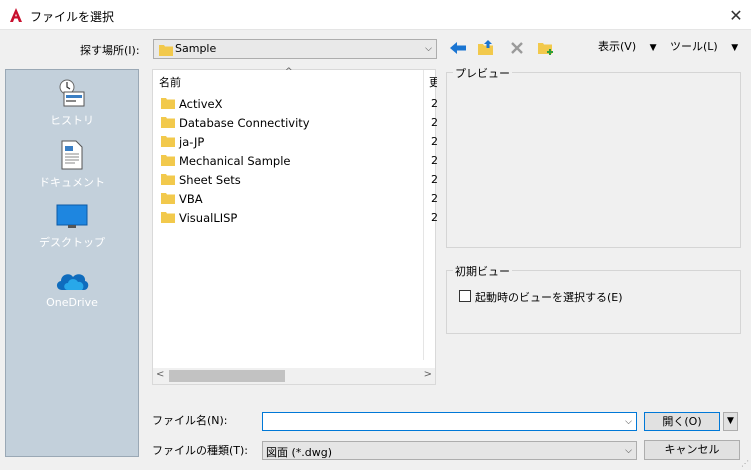 This screenshot has height=470, width=751. Describe the element at coordinates (433, 82) in the screenshot. I see `column-header-date: 更` at that location.